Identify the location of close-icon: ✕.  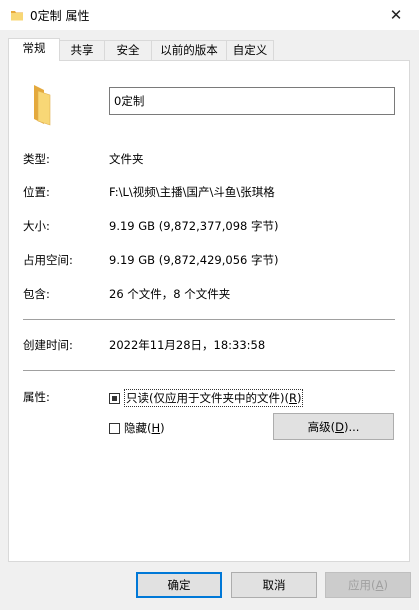
(396, 15).